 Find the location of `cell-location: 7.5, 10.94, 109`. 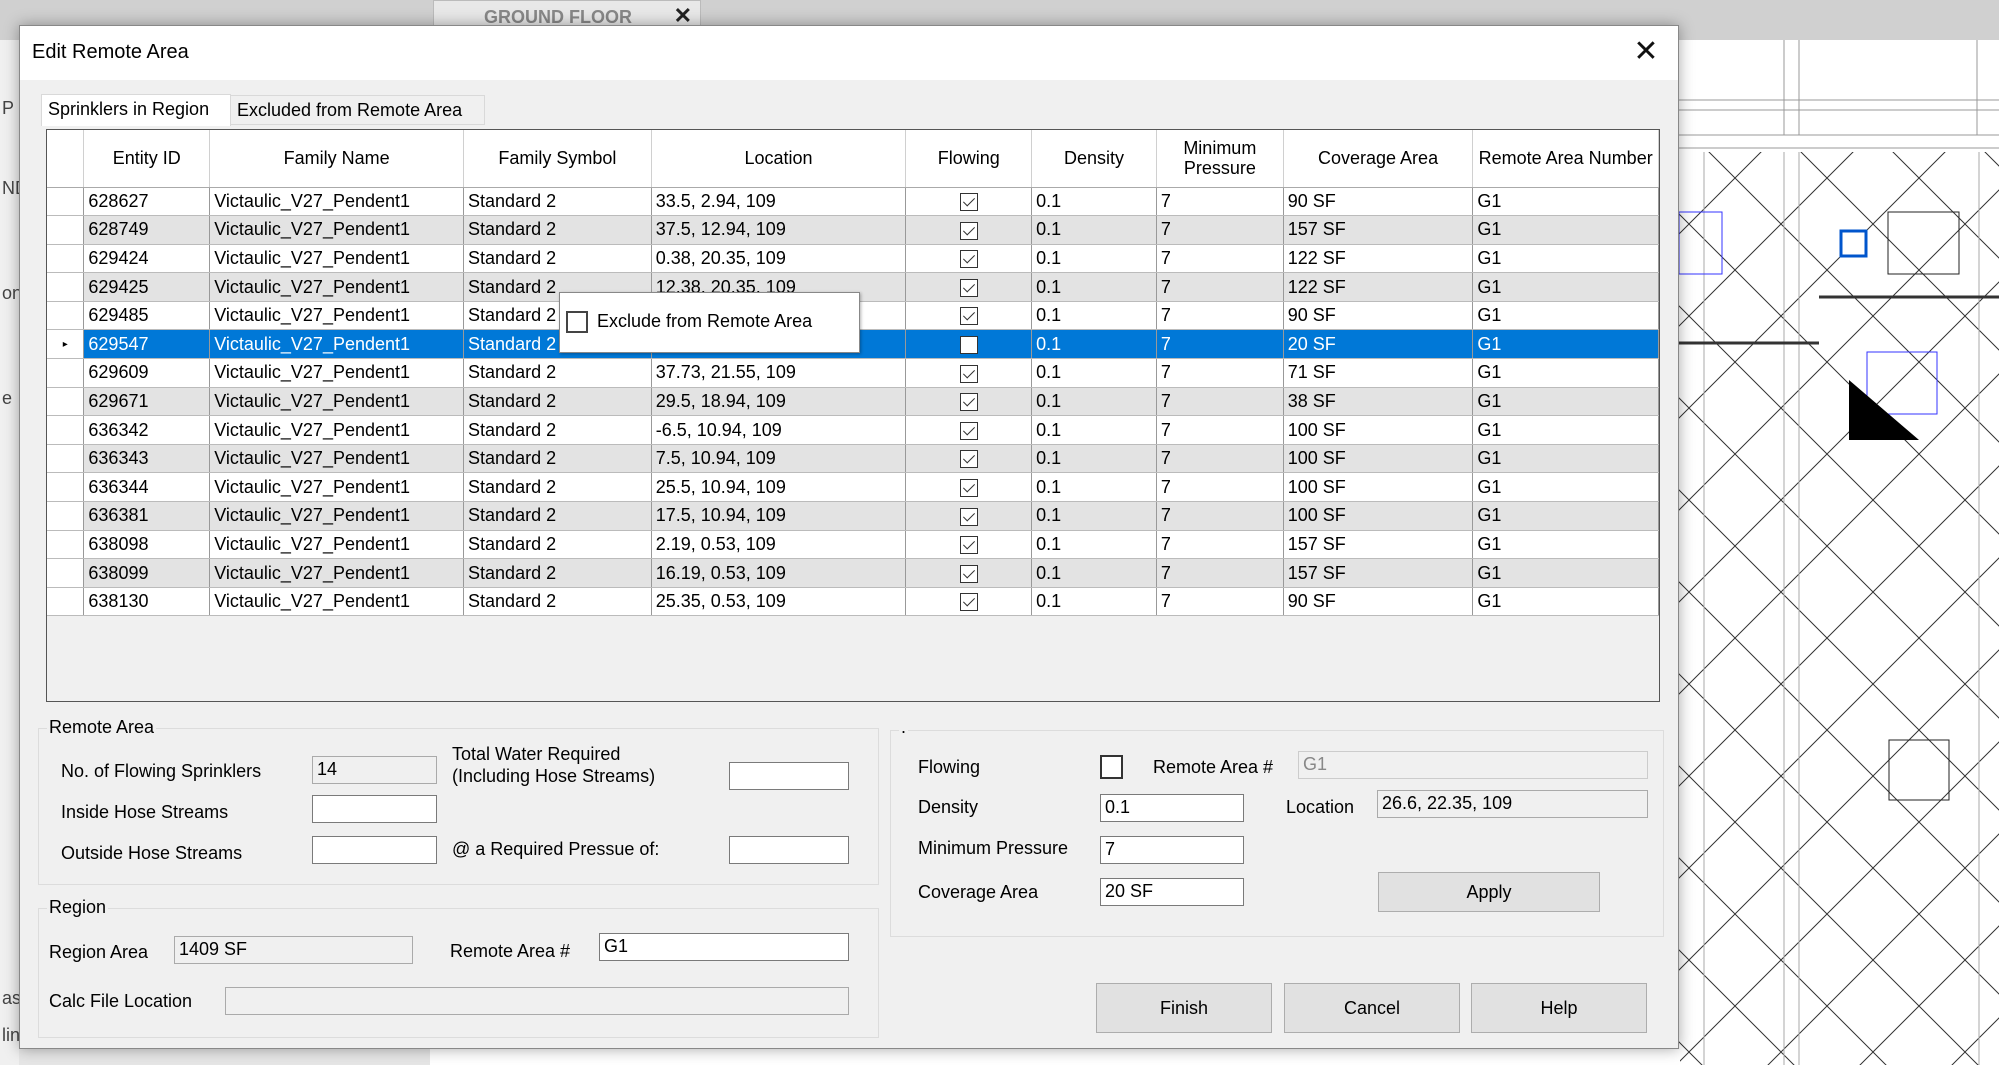

cell-location: 7.5, 10.94, 109 is located at coordinates (779, 459).